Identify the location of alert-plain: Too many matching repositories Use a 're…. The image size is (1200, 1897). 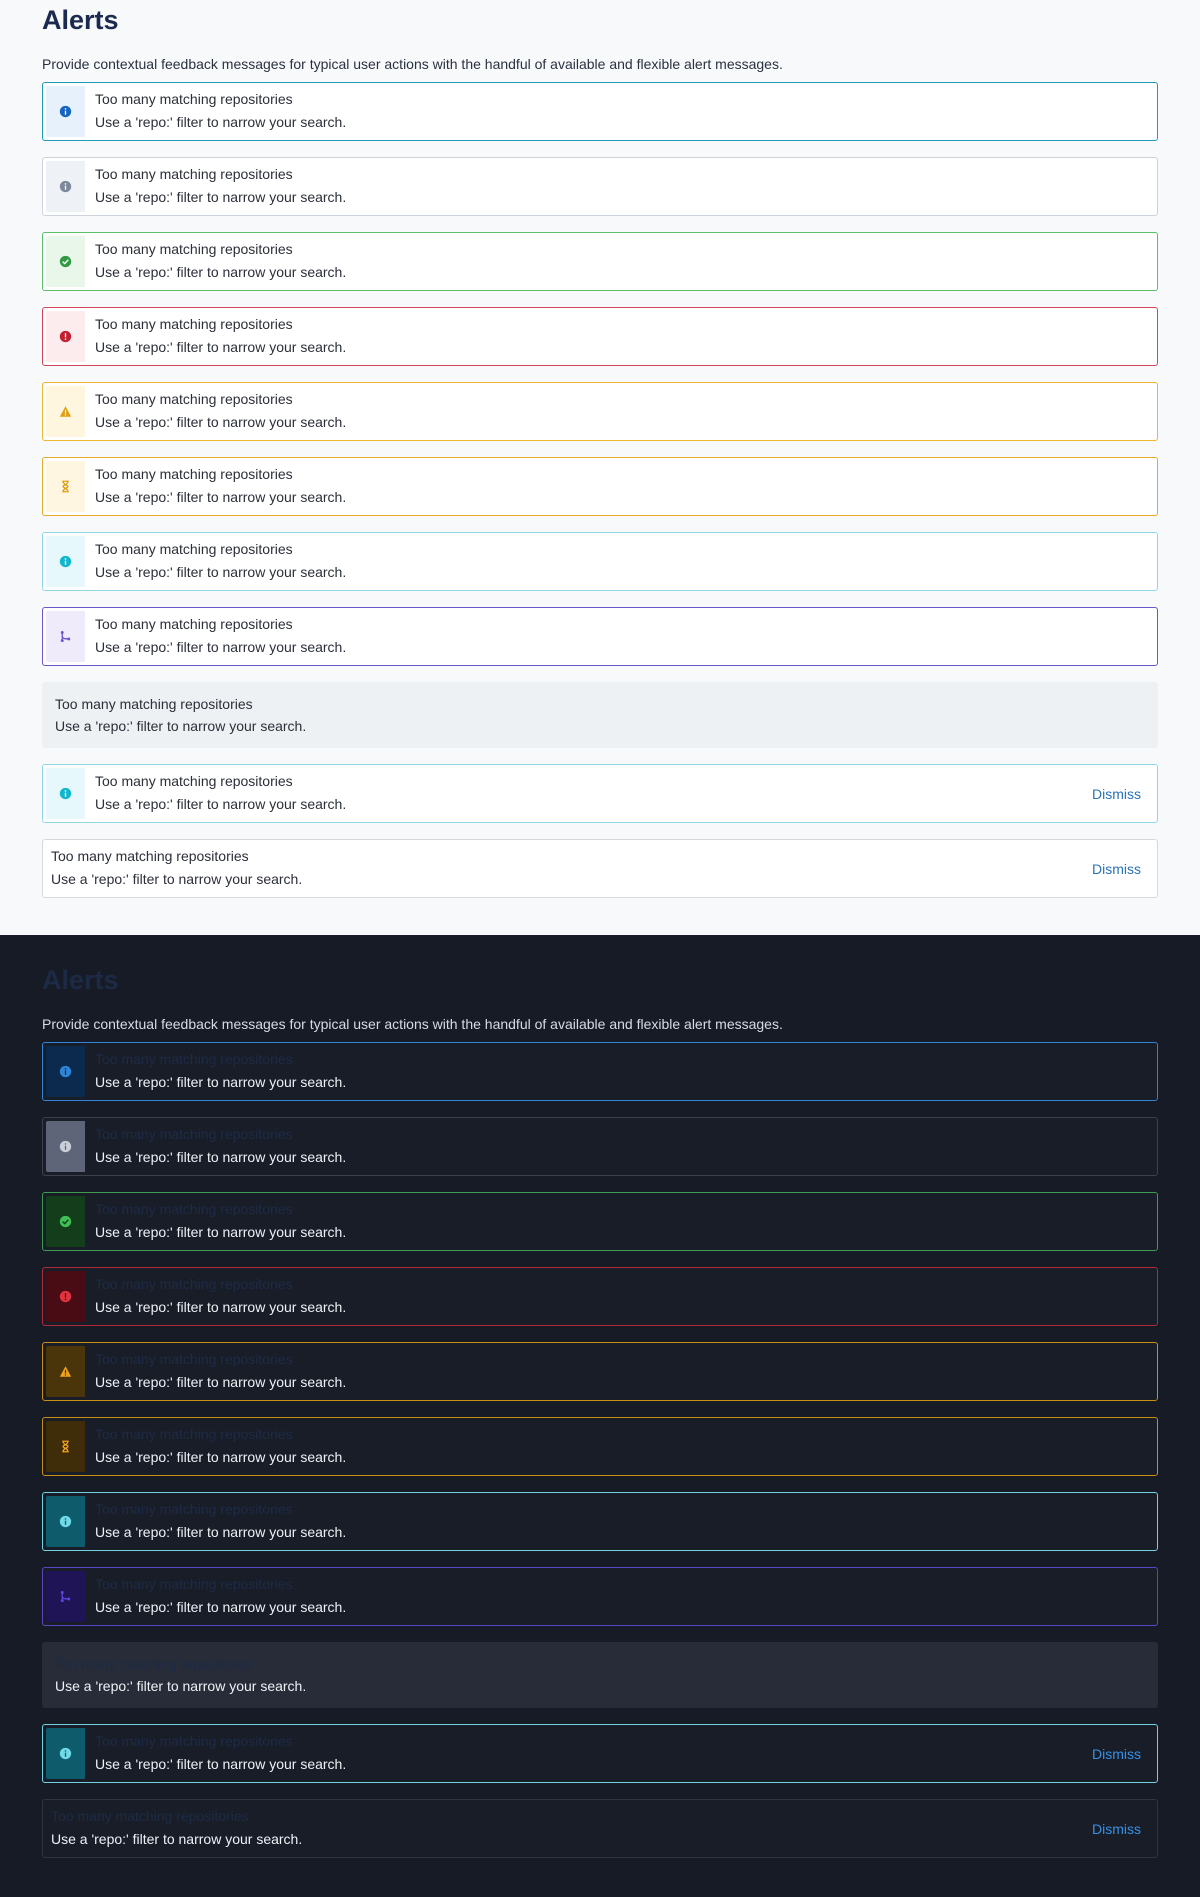
(600, 1675).